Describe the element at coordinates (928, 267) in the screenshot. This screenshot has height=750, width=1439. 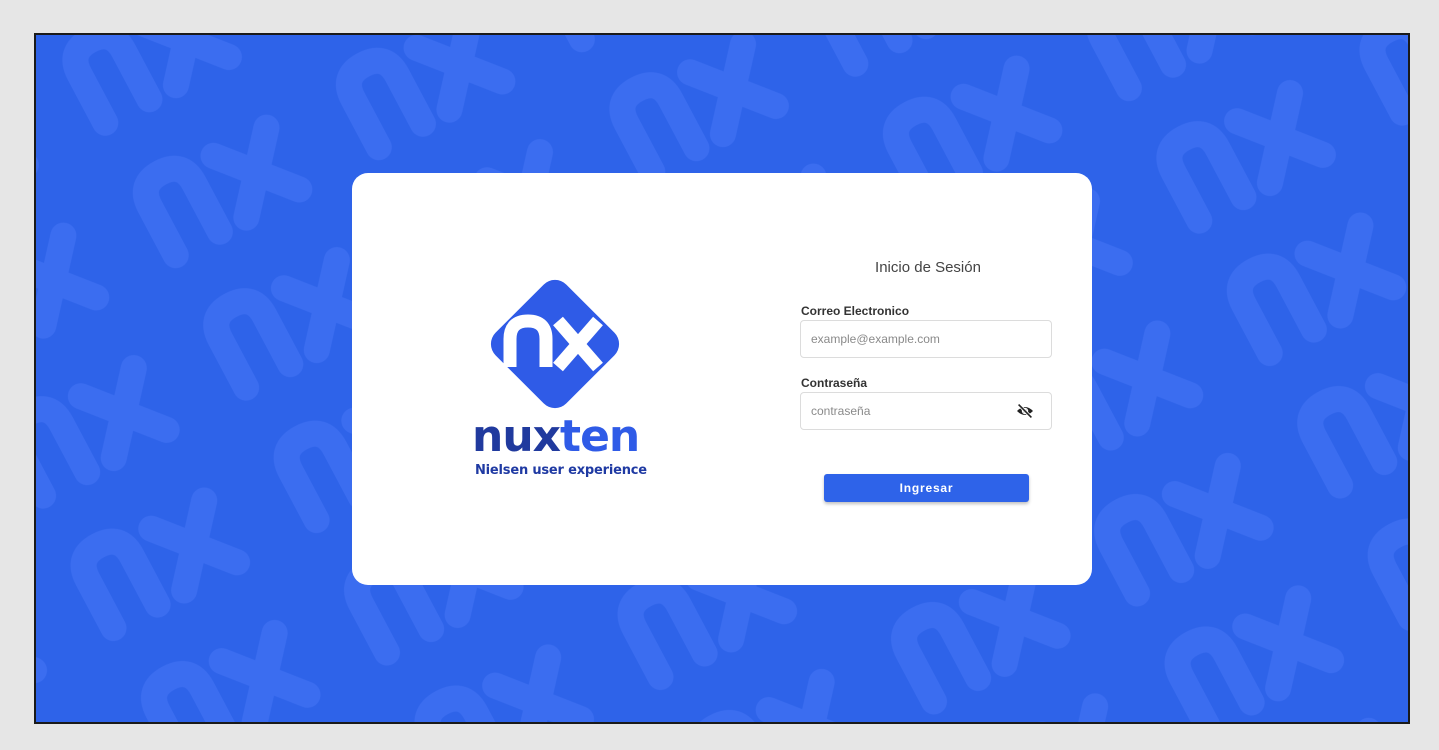
I see `page-title: Inicio de Sesión` at that location.